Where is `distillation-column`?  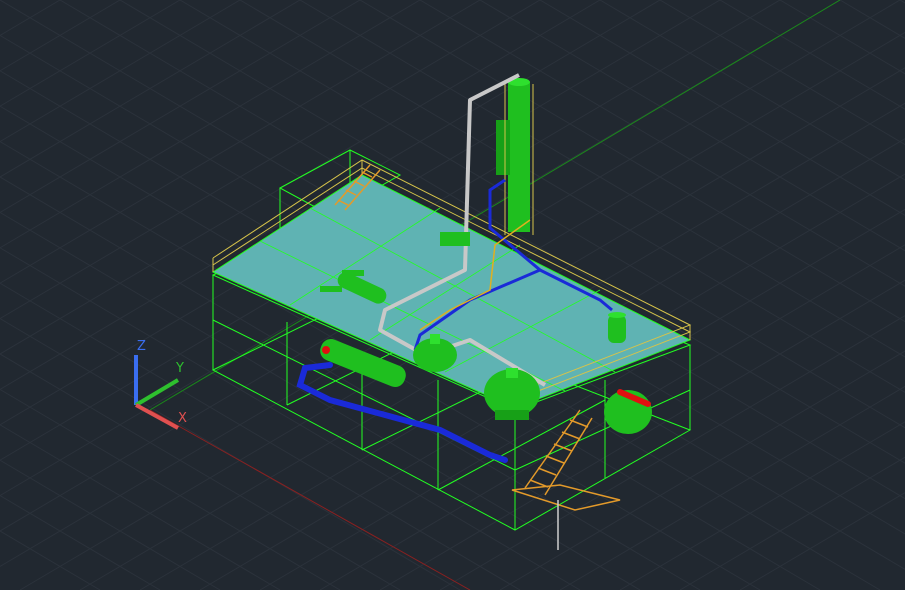
distillation-column is located at coordinates (515, 156).